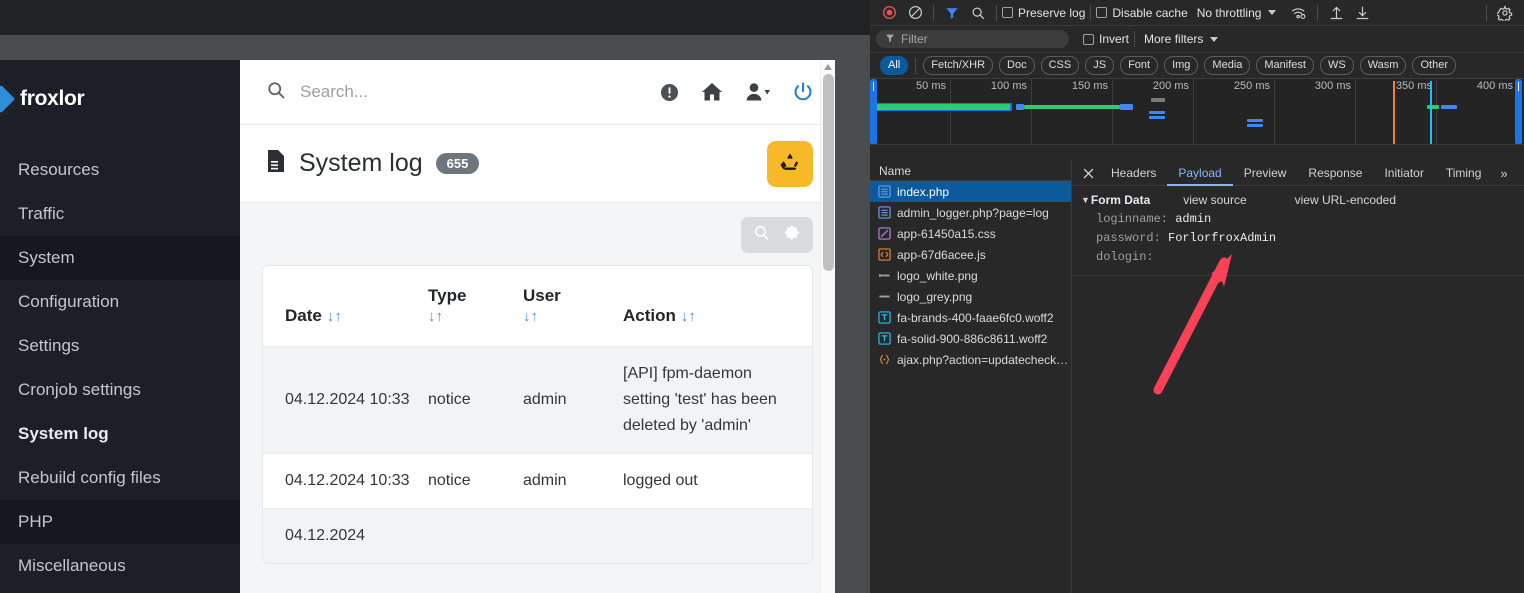  I want to click on sidebar-item-settings: Settings, so click(120, 346).